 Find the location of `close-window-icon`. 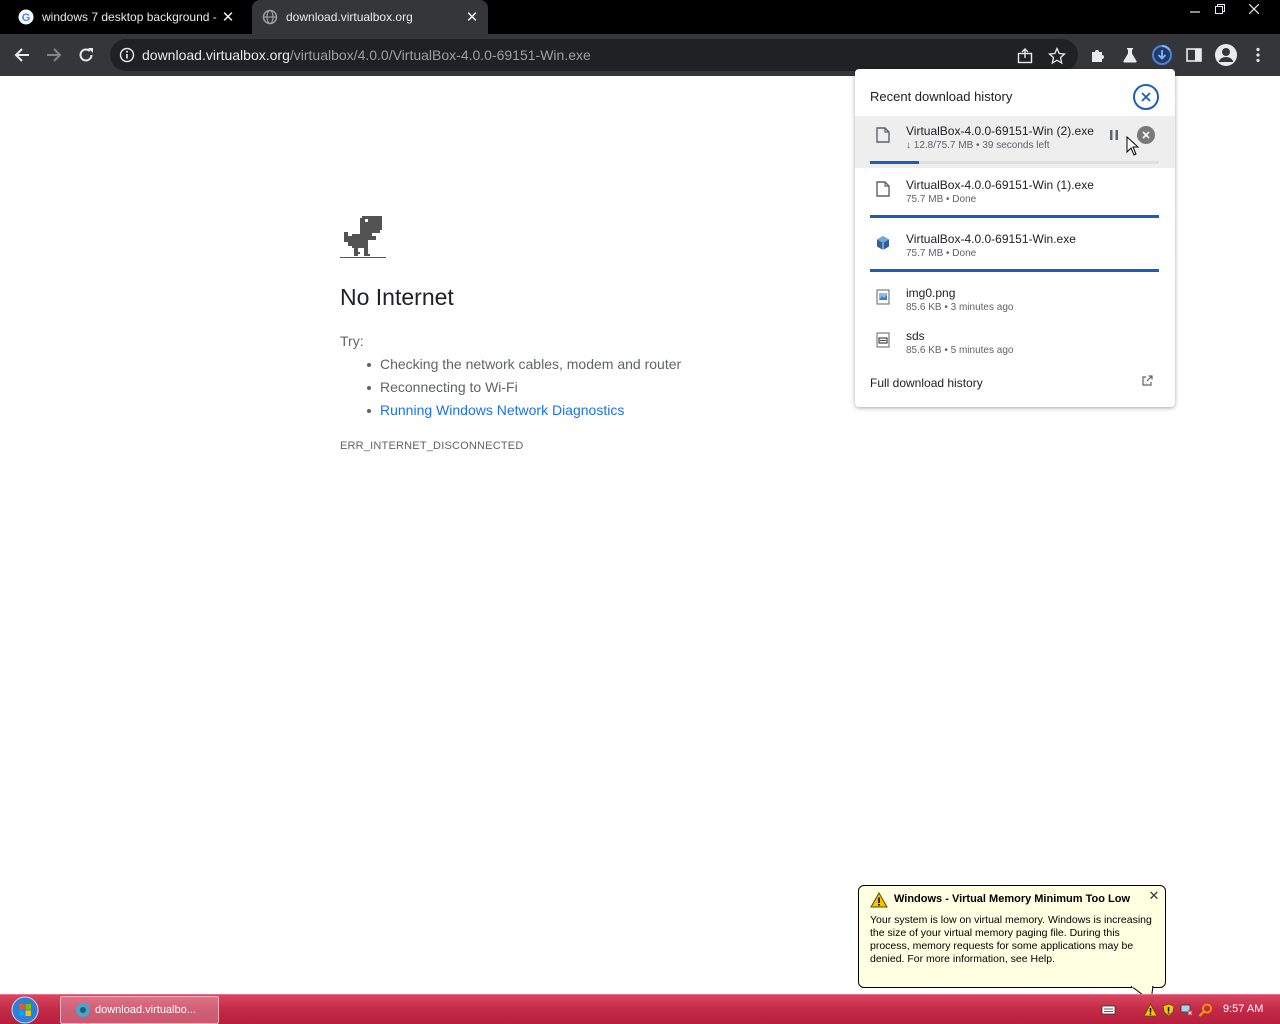

close-window-icon is located at coordinates (1254, 9).